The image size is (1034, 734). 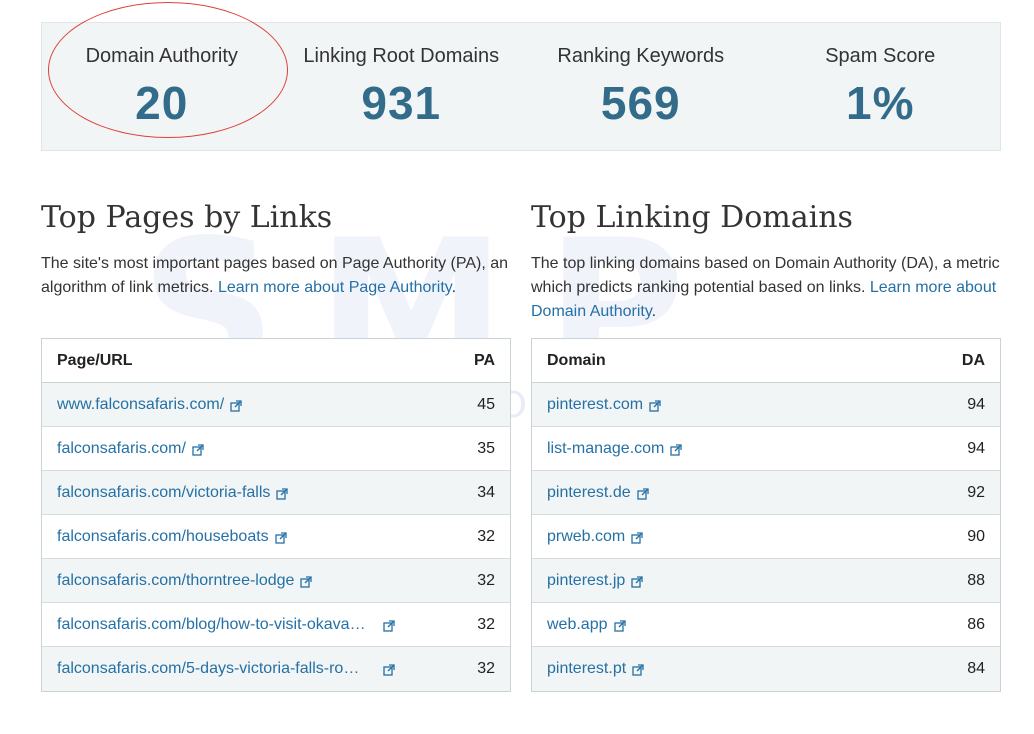 I want to click on column-header-domain: Domain, so click(x=746, y=361).